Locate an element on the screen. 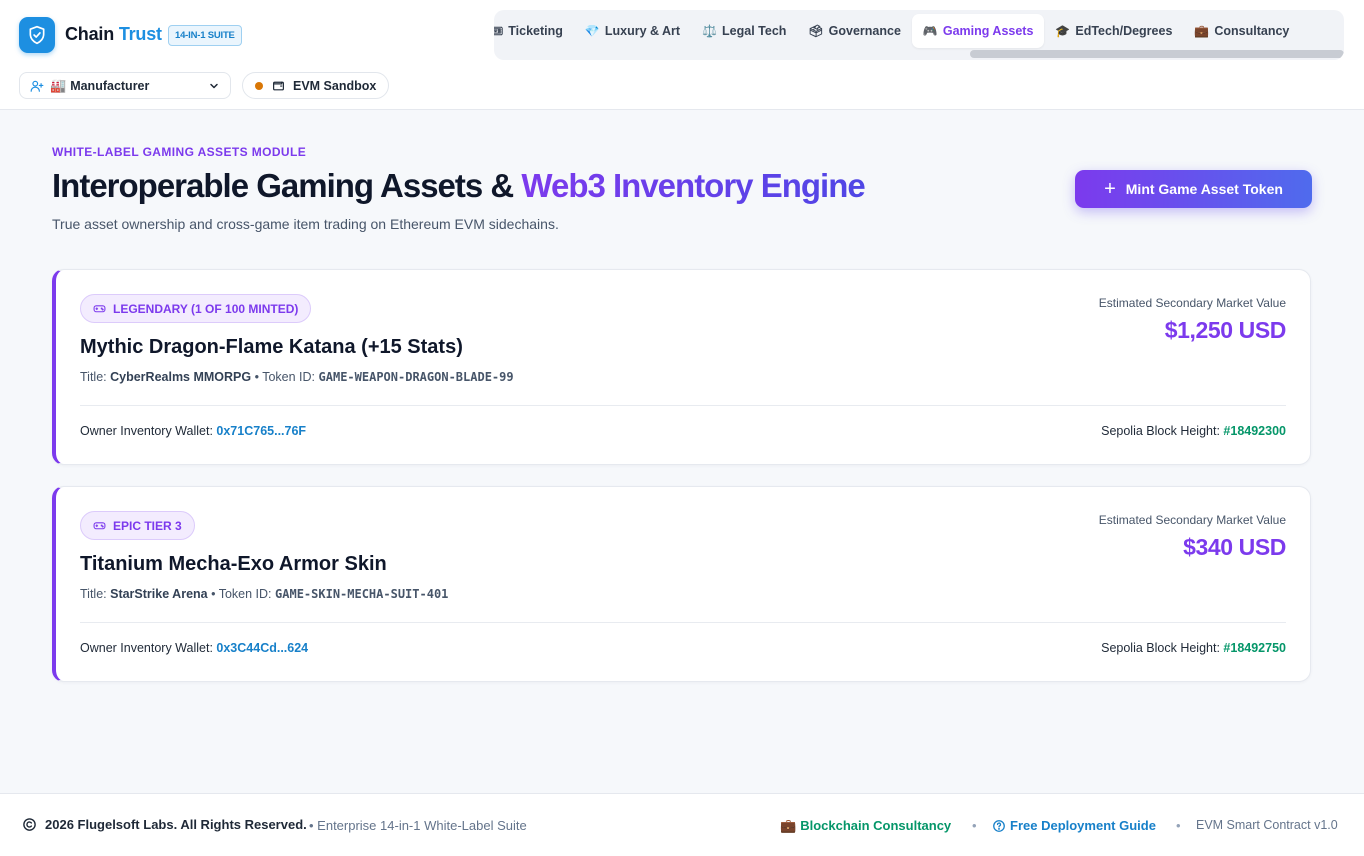 The image size is (1364, 856). scales-icon: ⚖️ is located at coordinates (710, 31).